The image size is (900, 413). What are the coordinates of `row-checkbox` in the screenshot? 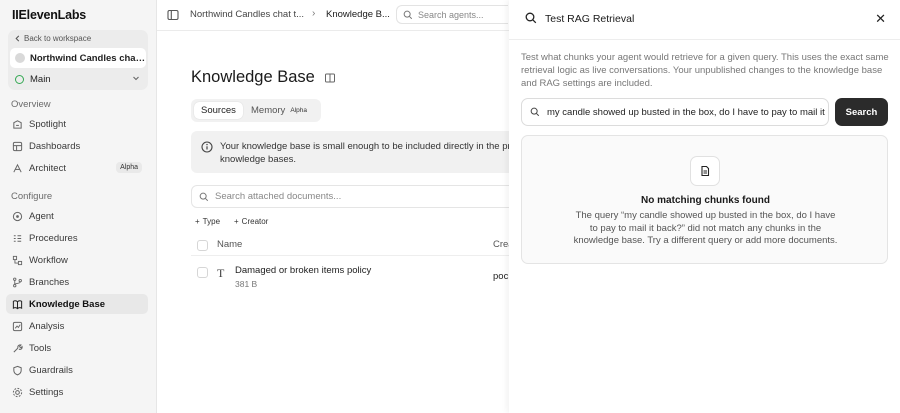 It's located at (202, 272).